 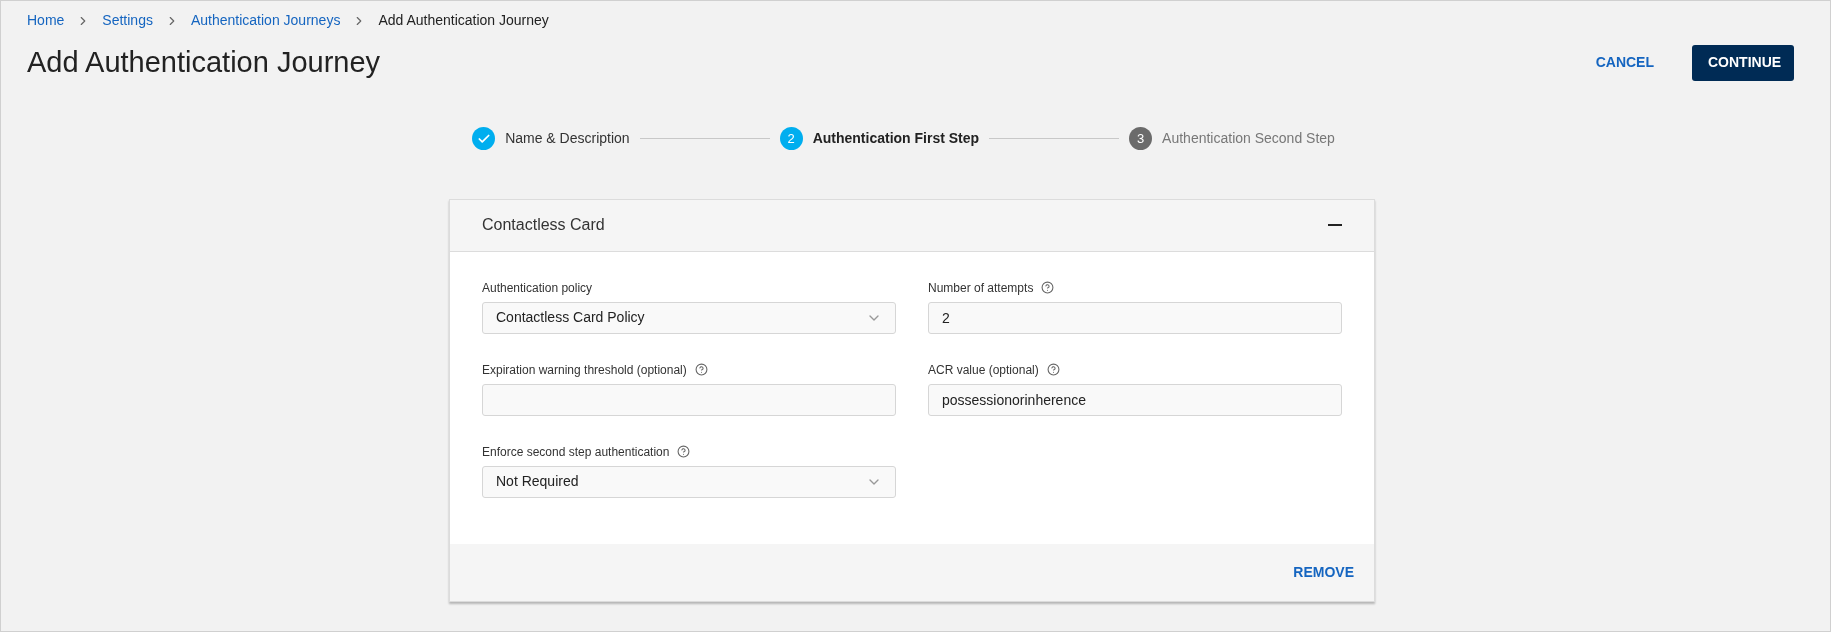 What do you see at coordinates (689, 481) in the screenshot?
I see `select-field: Not Required` at bounding box center [689, 481].